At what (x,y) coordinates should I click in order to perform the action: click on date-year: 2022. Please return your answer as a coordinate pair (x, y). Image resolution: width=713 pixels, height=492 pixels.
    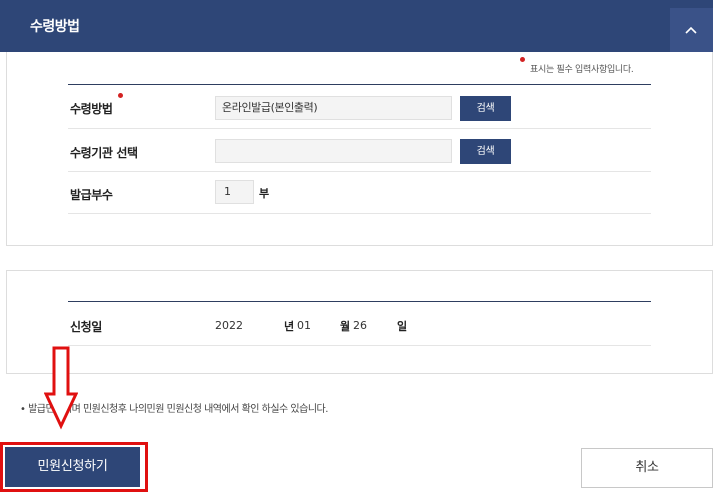
    Looking at the image, I should click on (229, 325).